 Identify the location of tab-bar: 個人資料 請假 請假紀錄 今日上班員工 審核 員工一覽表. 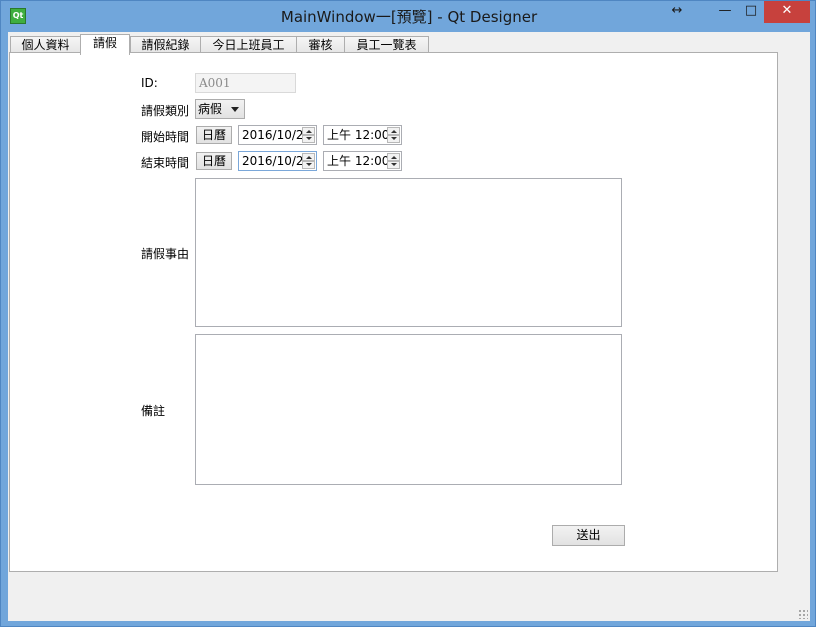
(398, 44).